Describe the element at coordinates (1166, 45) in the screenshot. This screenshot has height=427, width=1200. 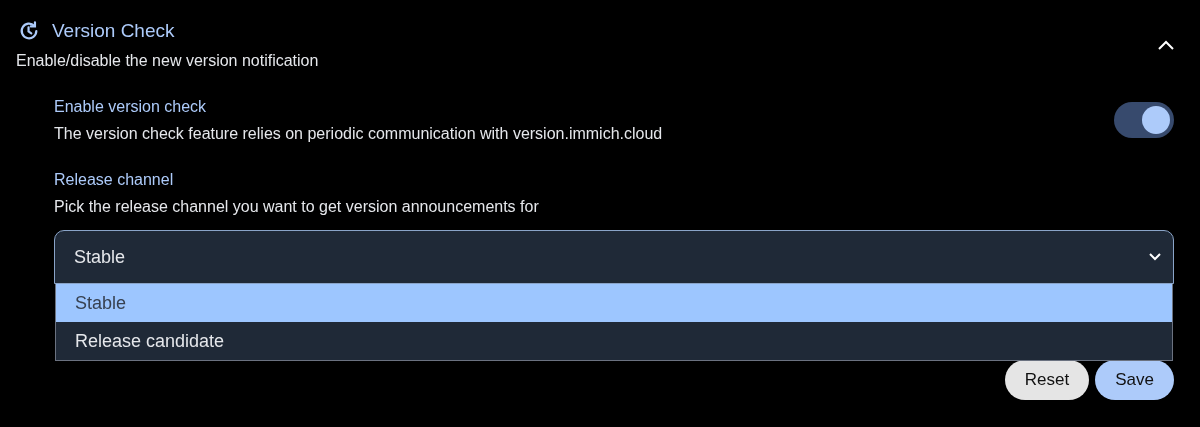
I see `chevron-up-icon` at that location.